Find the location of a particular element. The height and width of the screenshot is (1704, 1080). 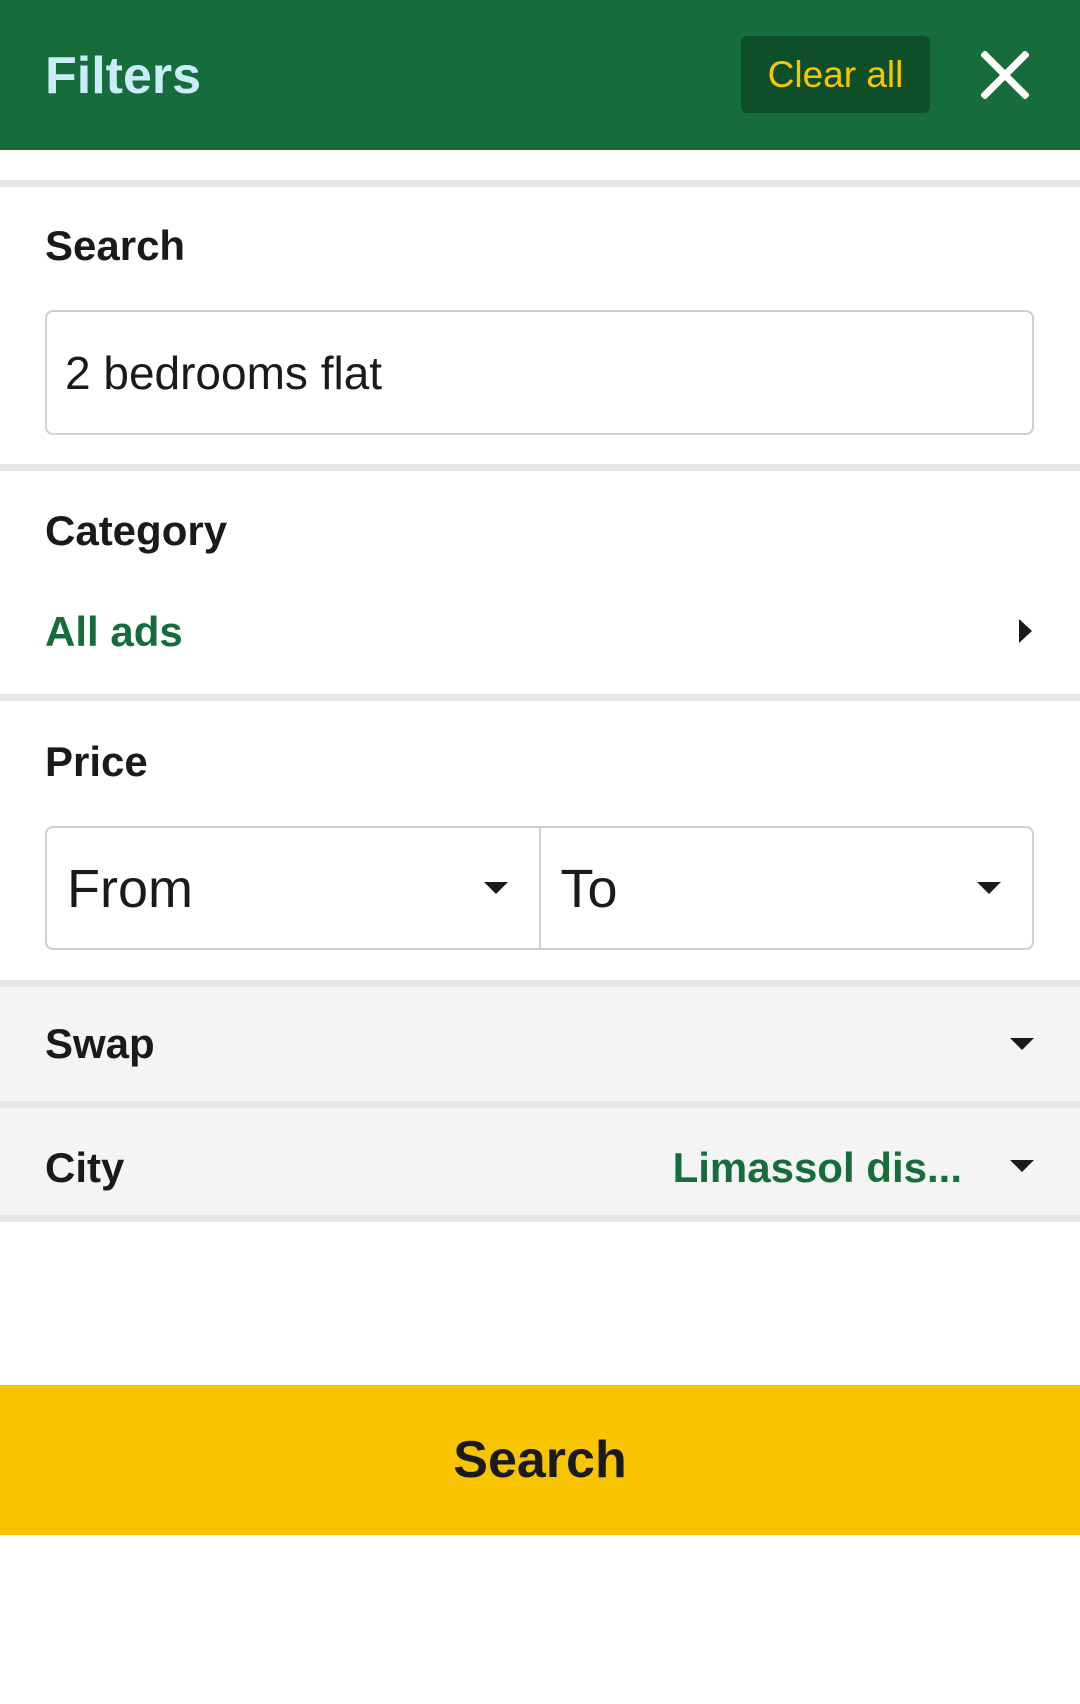

category-selector: All ads is located at coordinates (540, 630).